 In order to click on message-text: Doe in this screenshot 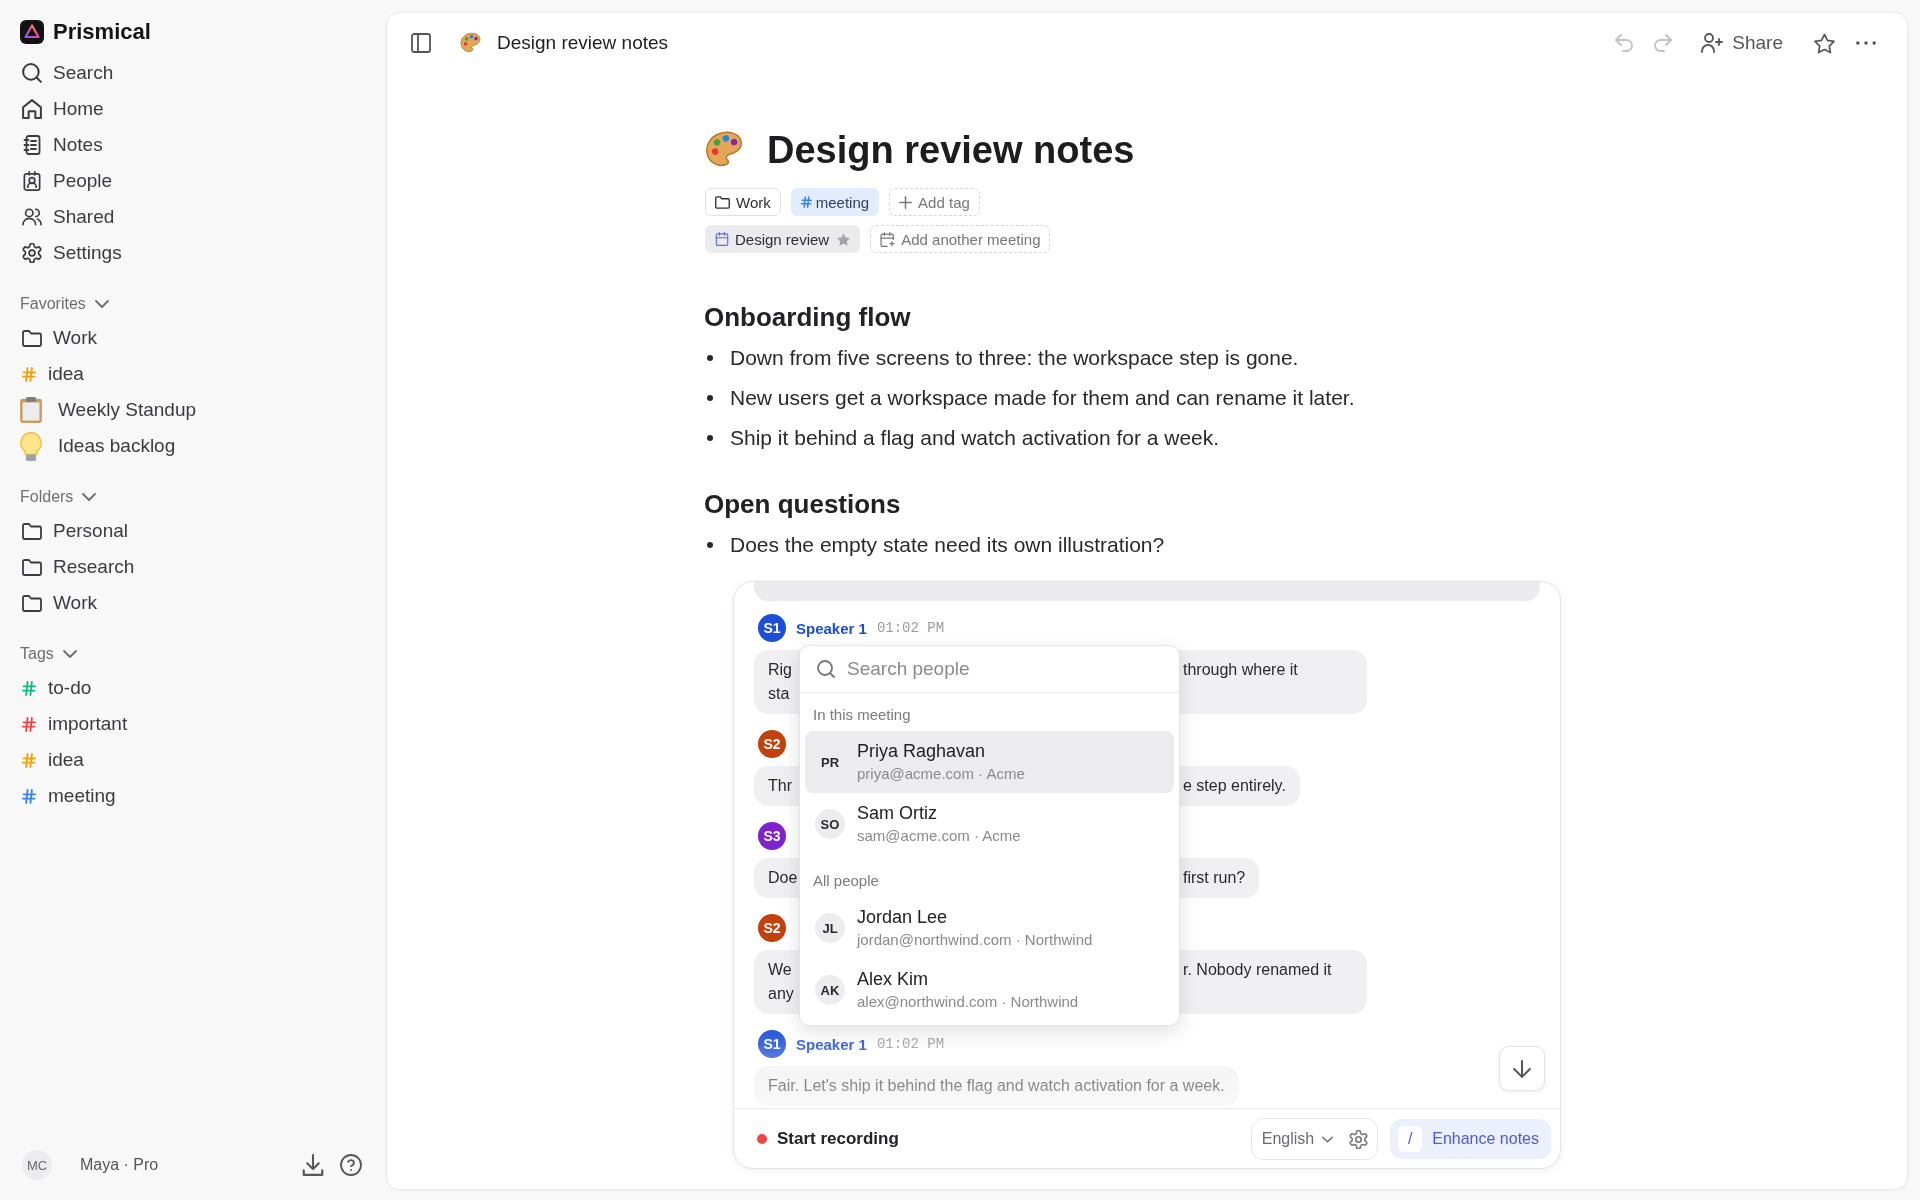, I will do `click(783, 878)`.